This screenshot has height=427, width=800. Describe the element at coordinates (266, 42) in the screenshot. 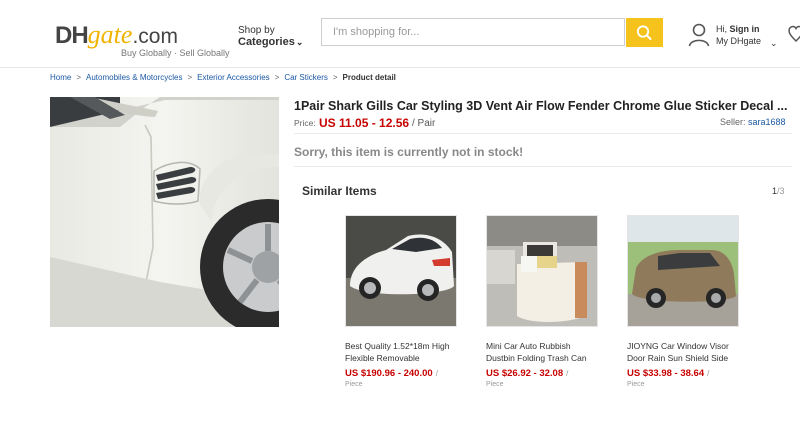

I see `categories-label: Categories` at that location.